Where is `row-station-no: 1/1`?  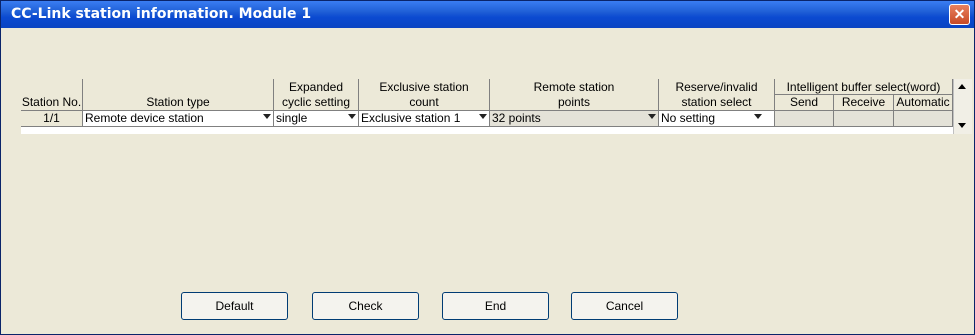
row-station-no: 1/1 is located at coordinates (52, 119).